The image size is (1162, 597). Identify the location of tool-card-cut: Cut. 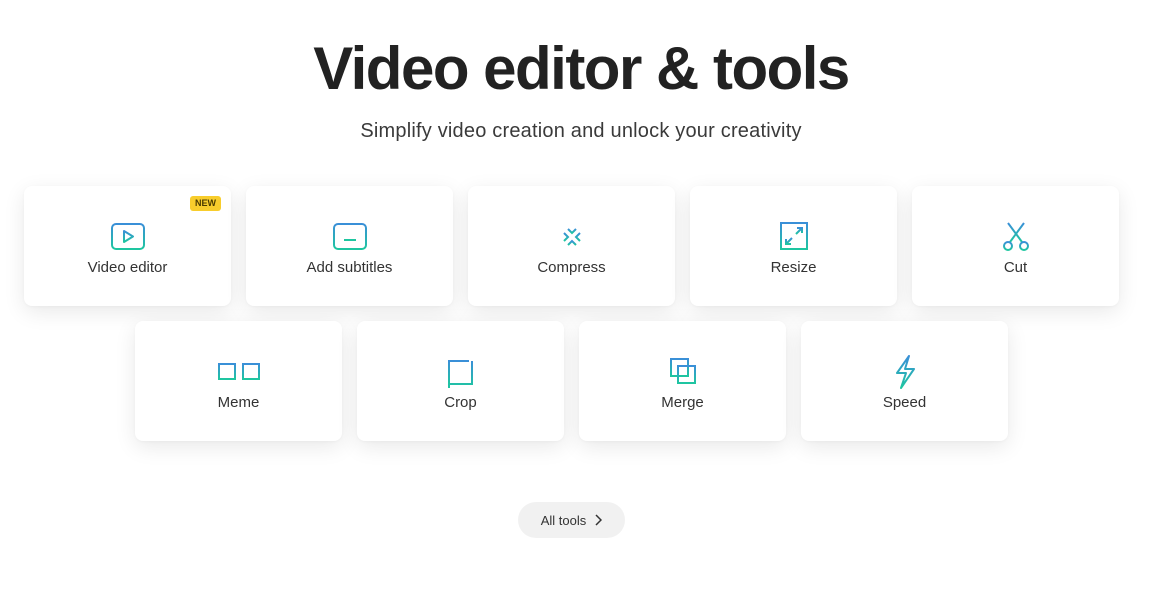
(1015, 246).